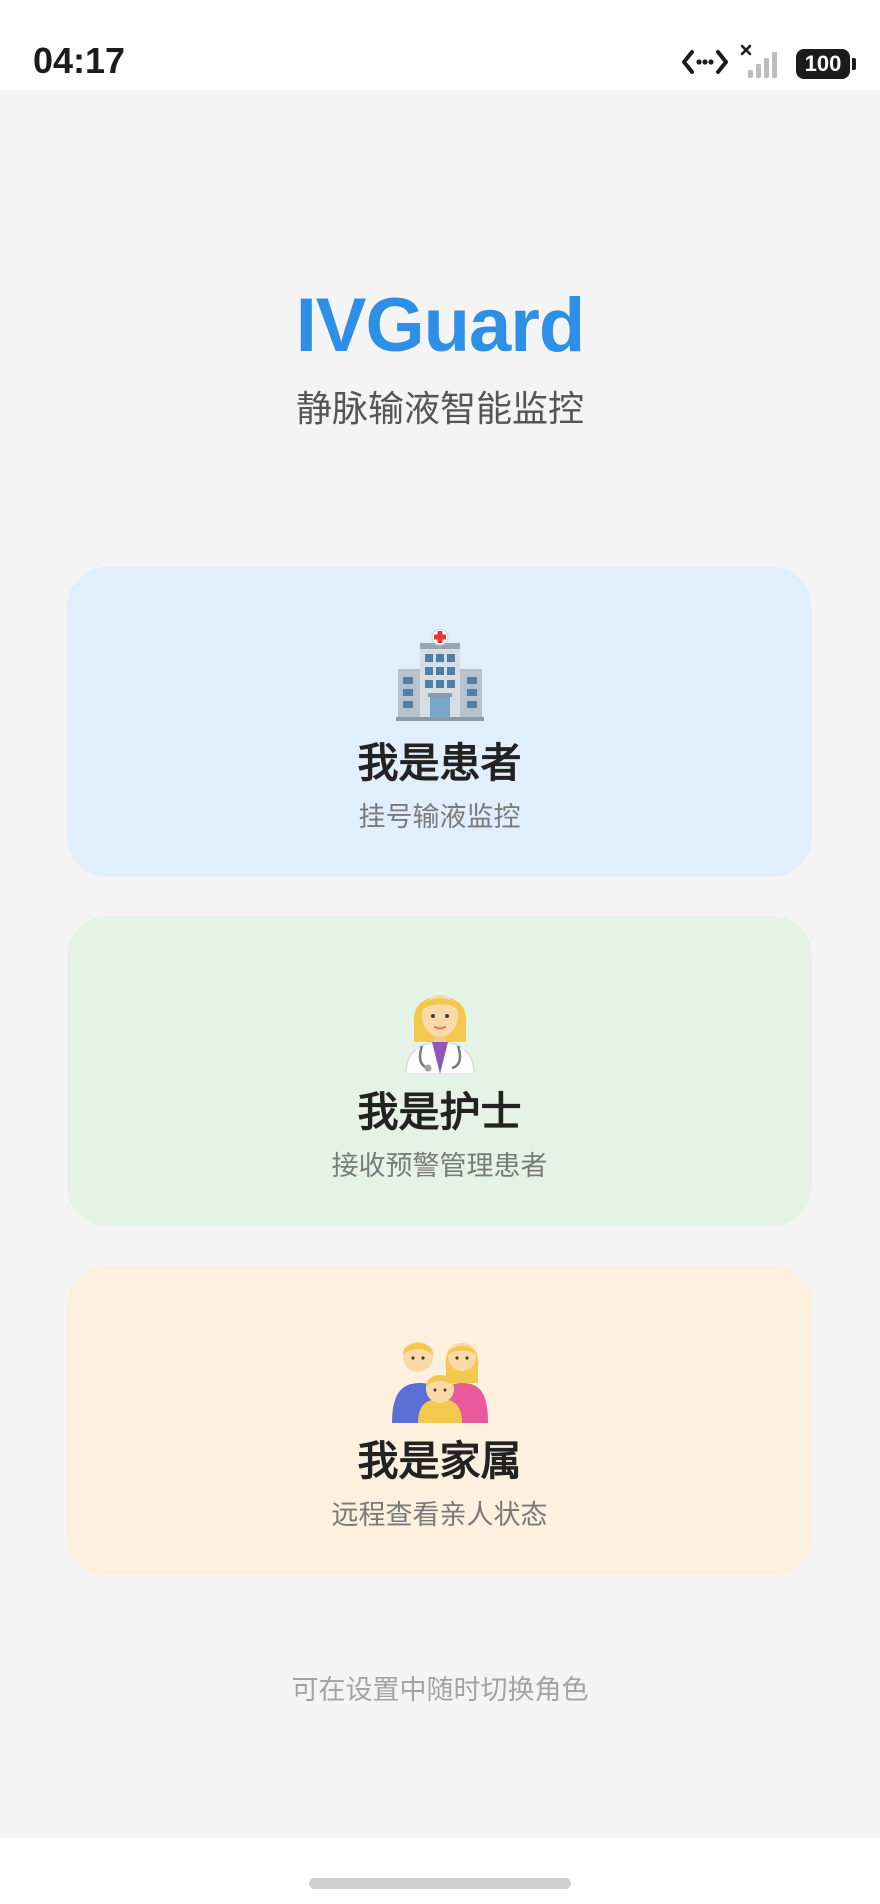 This screenshot has height=1904, width=880. I want to click on role-card-patient: 我是患者 挂号输液监控, so click(439, 722).